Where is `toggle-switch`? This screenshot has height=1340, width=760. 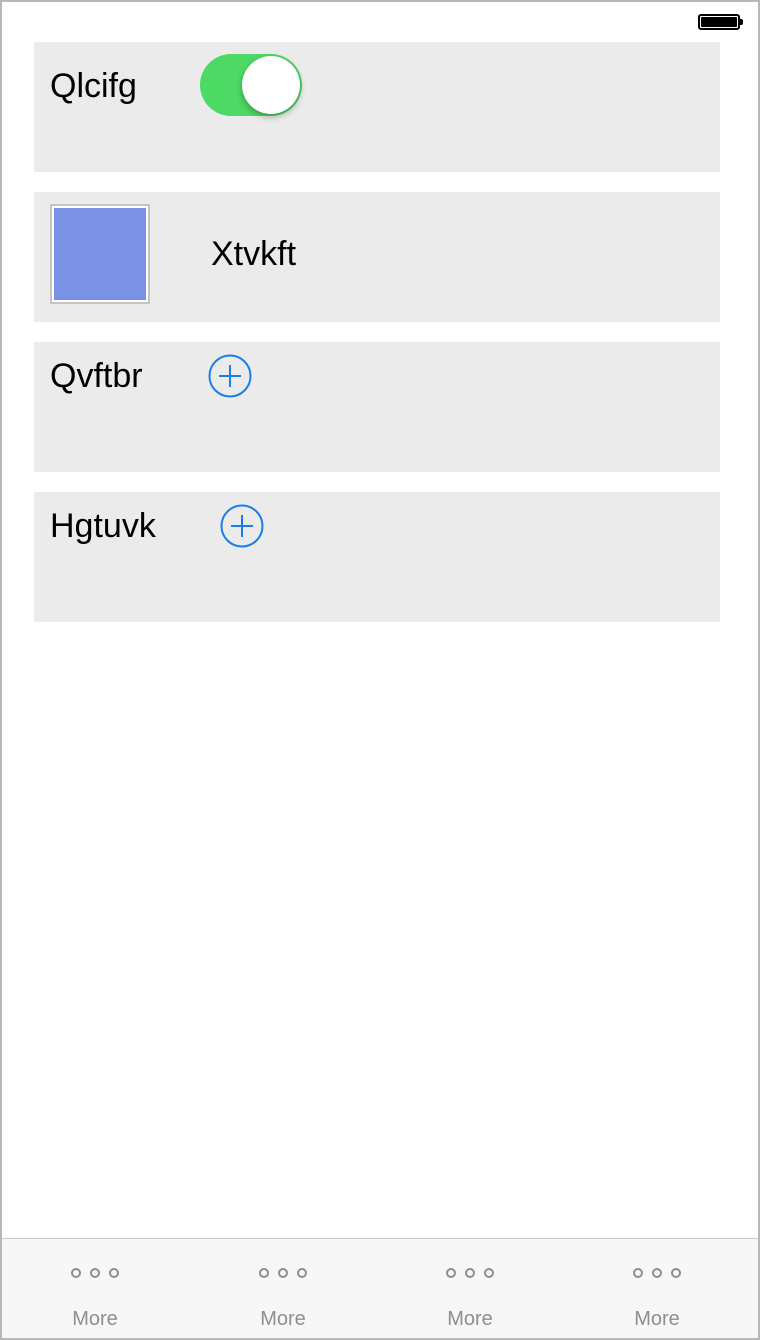
toggle-switch is located at coordinates (251, 85).